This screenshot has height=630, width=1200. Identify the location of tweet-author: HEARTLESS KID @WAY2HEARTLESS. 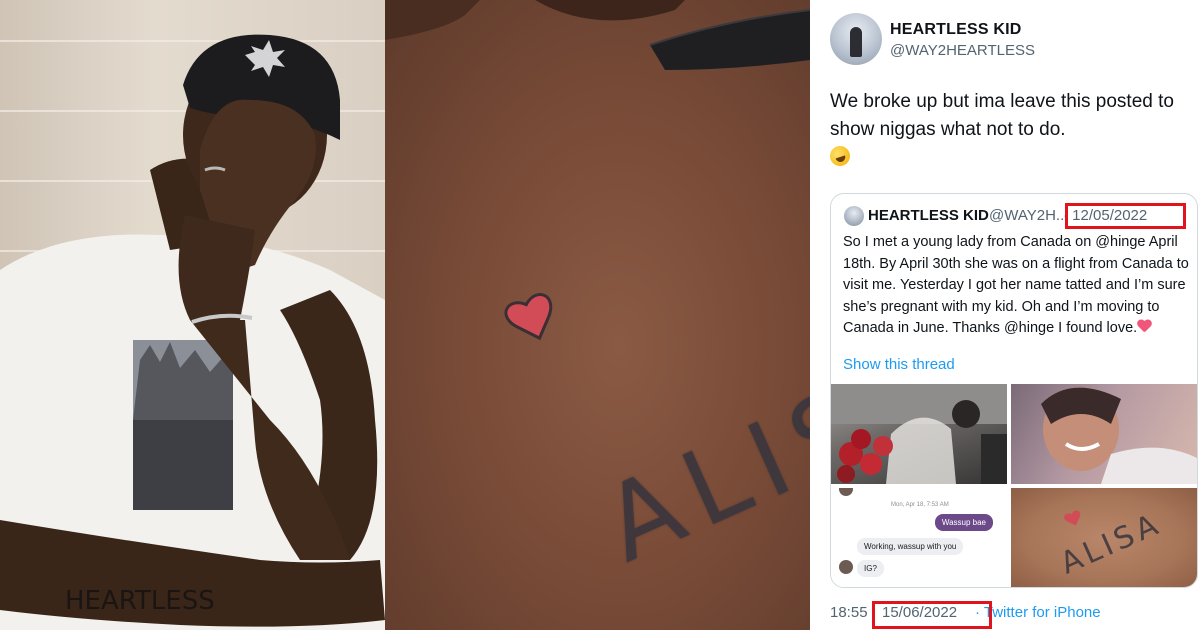
(1010, 41).